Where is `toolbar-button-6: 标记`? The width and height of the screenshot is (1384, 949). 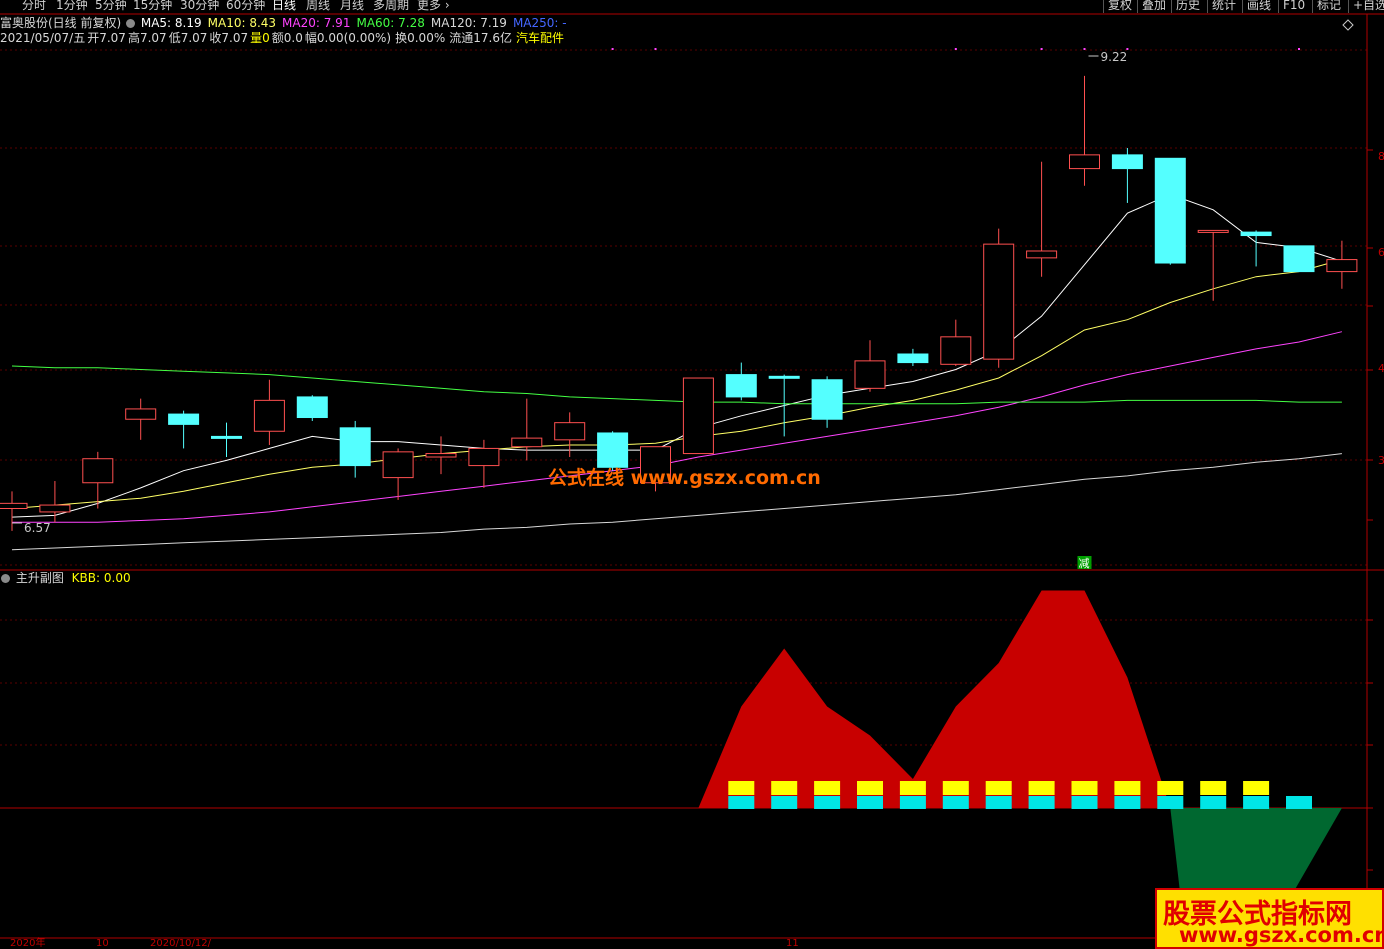
toolbar-button-6: 标记 is located at coordinates (1329, 6).